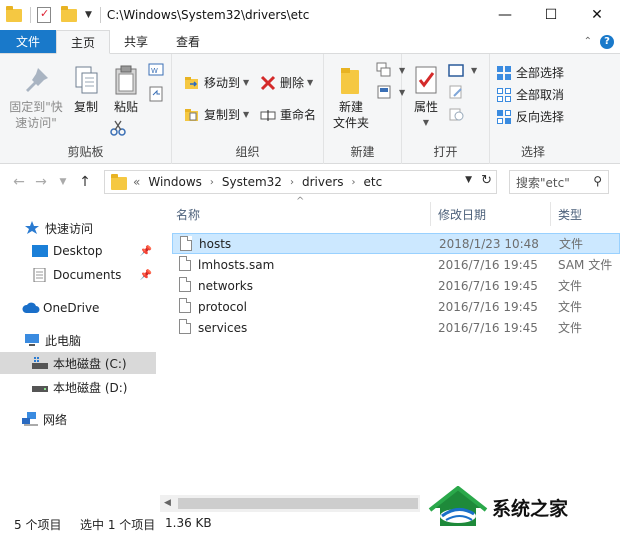 The width and height of the screenshot is (620, 535). I want to click on nav-network: 网络, so click(79, 419).